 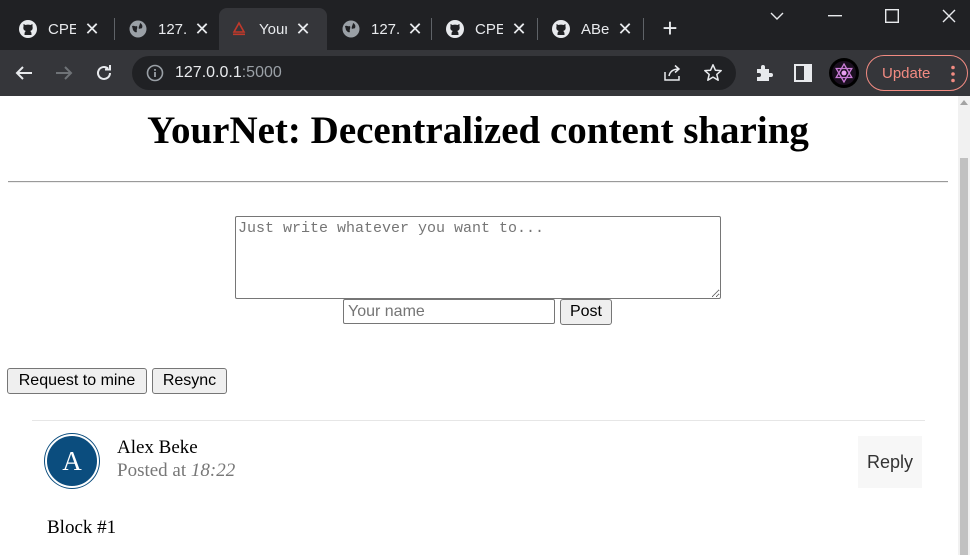 What do you see at coordinates (964, 102) in the screenshot?
I see `scroll-up-arrow-icon` at bounding box center [964, 102].